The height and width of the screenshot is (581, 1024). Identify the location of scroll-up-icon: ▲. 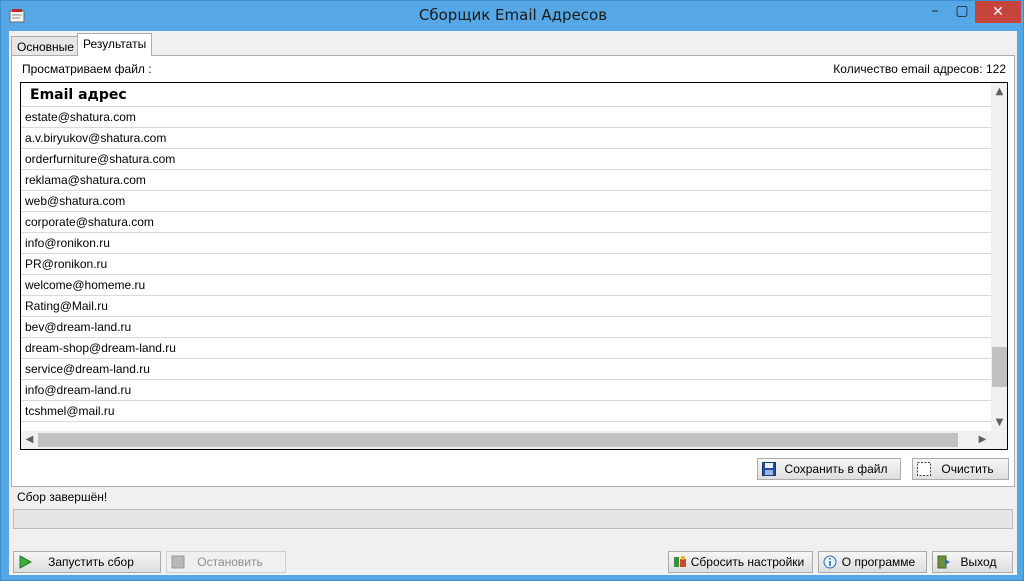
(999, 91).